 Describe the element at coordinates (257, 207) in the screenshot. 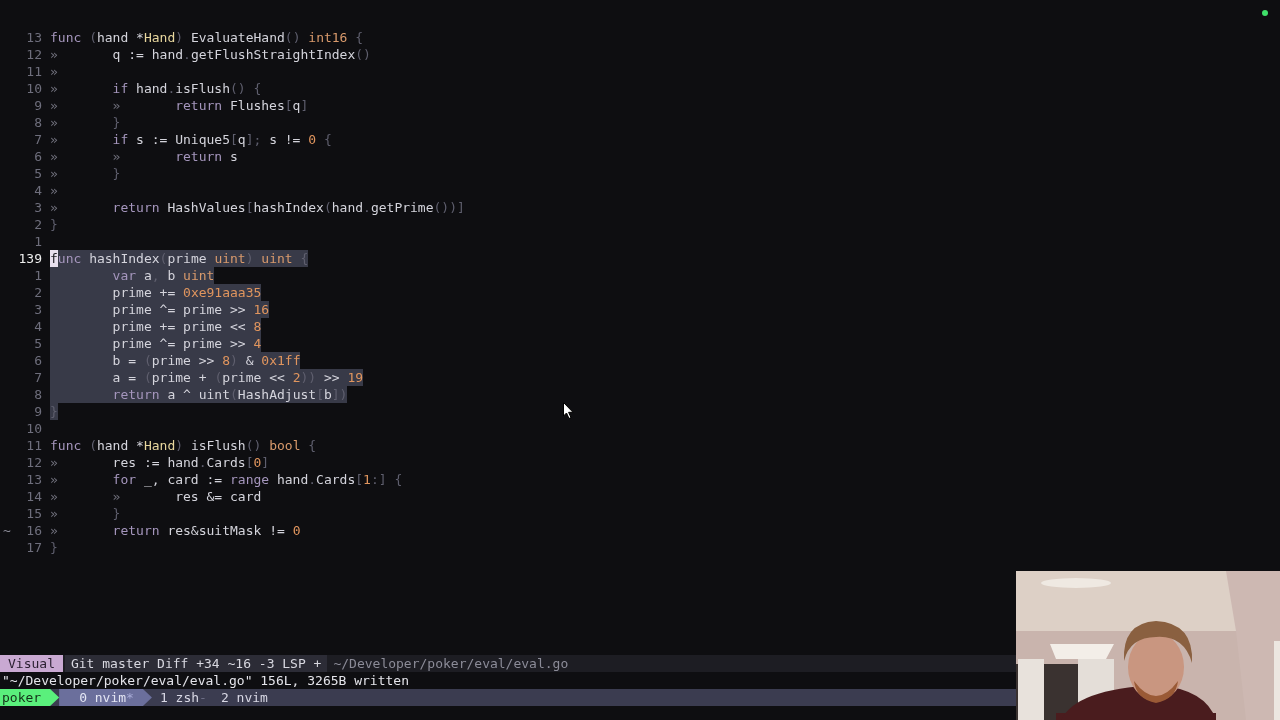

I see `code-line: » return HashValues[hashIndex(hand.getPrime())]` at that location.